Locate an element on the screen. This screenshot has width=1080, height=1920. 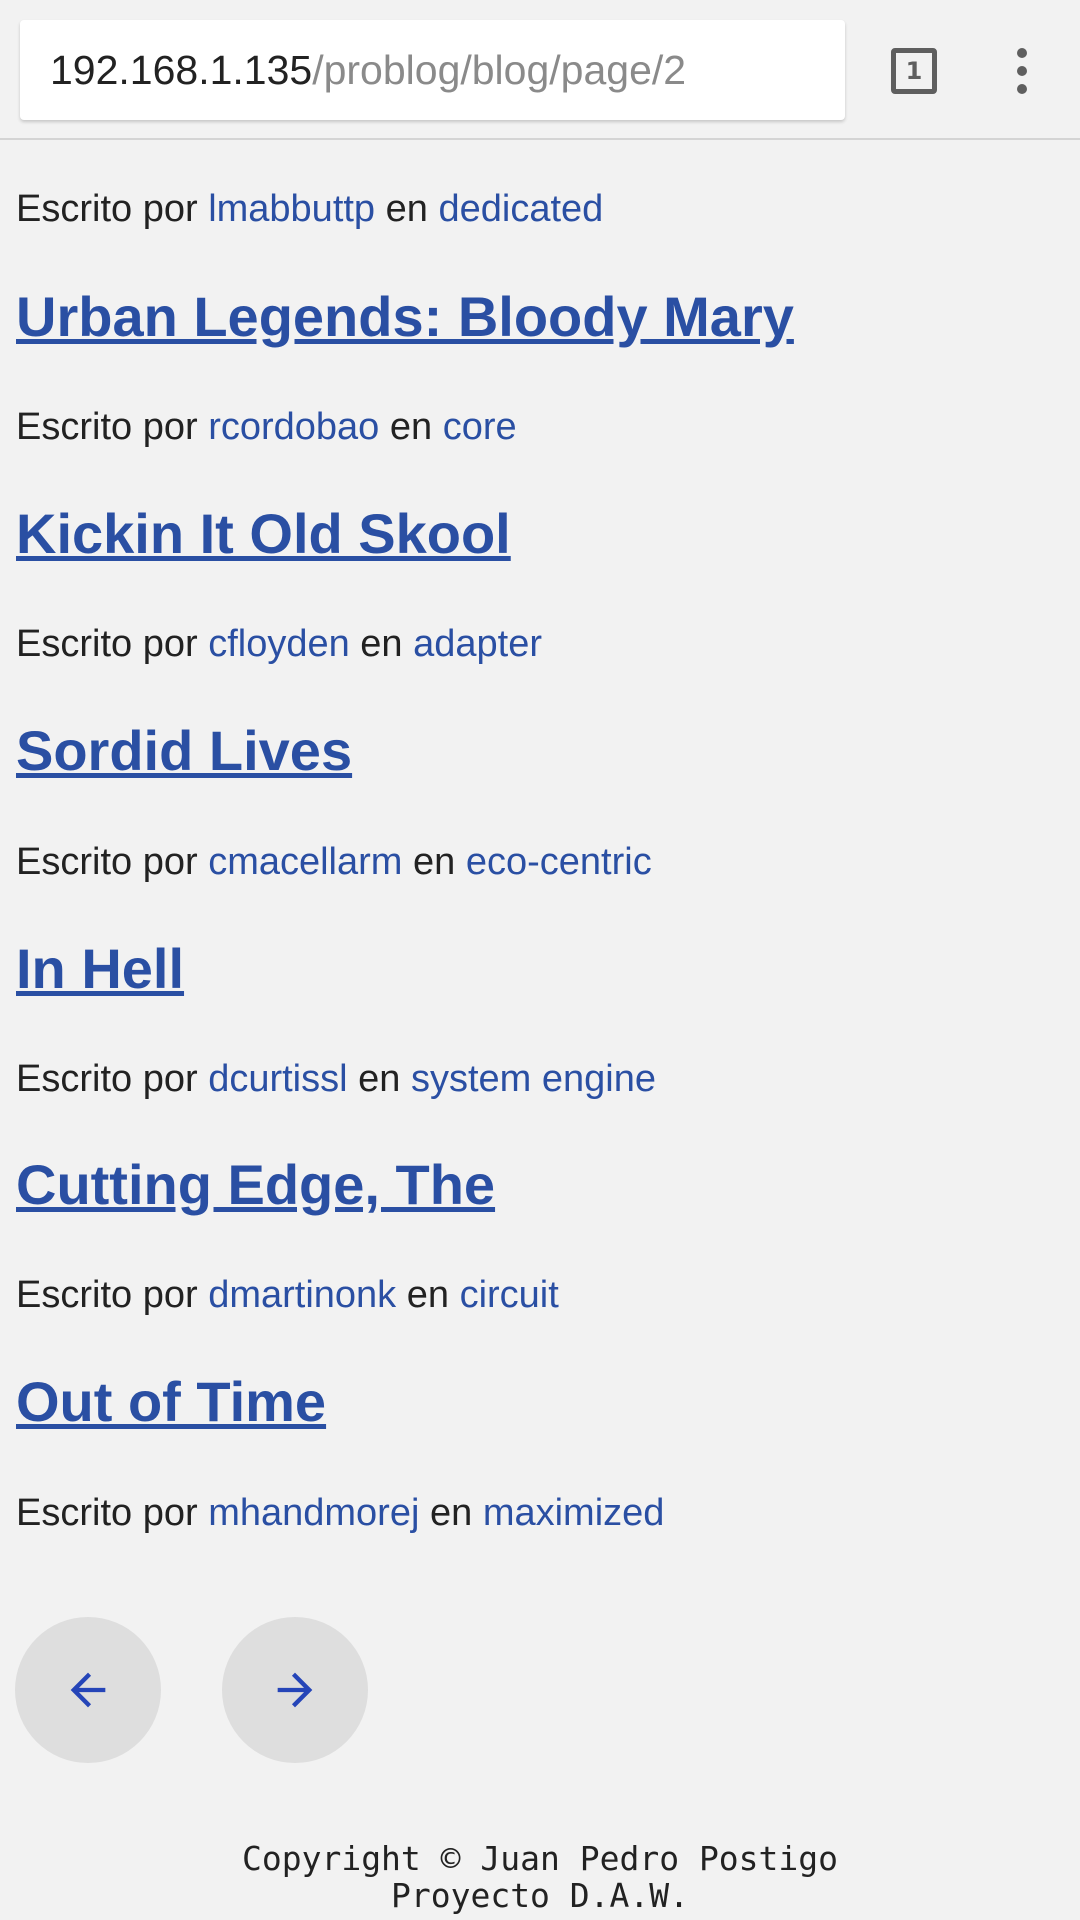
arrow-left-icon is located at coordinates (88, 1690).